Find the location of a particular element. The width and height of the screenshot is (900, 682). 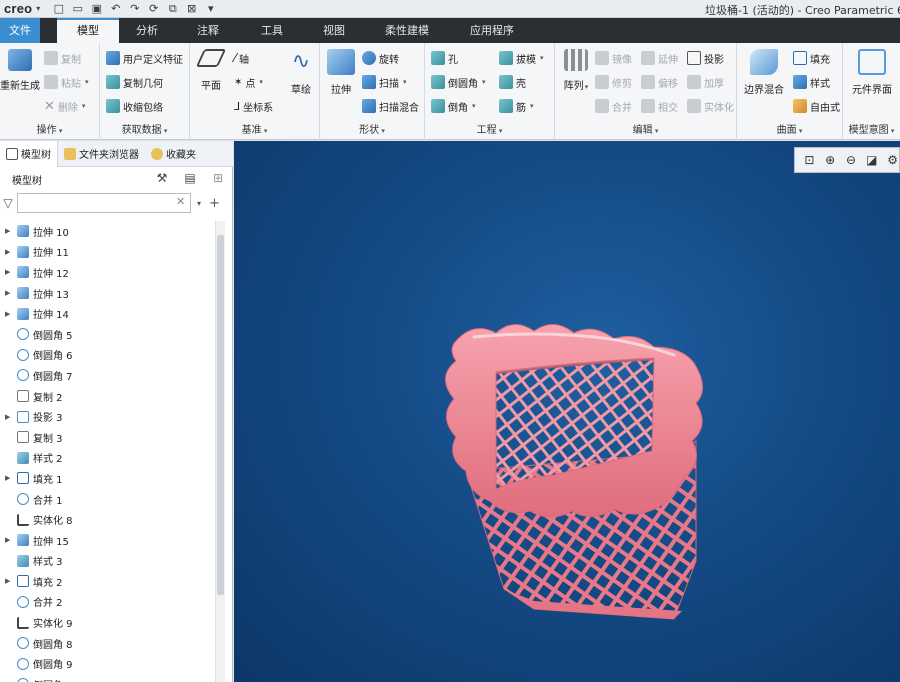

extend-button: 延伸 is located at coordinates (659, 58).